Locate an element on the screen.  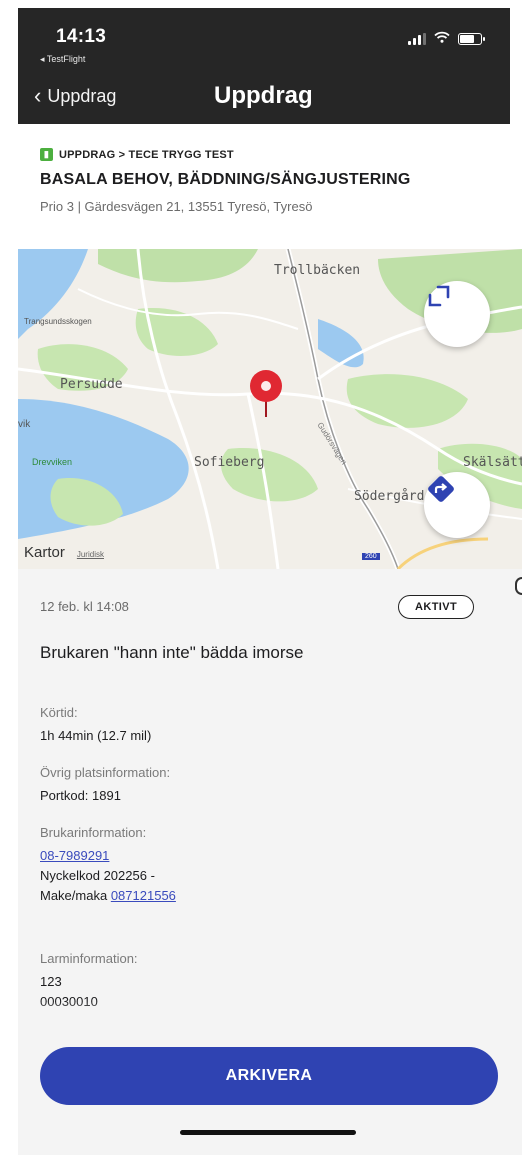
priority-badge-icon: ▮ is located at coordinates (46, 154).